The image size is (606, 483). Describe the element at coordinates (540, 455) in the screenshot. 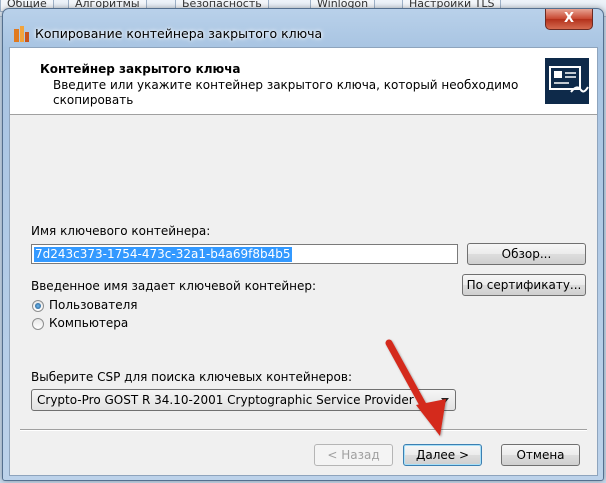

I see `cancel-button: Отмена` at that location.